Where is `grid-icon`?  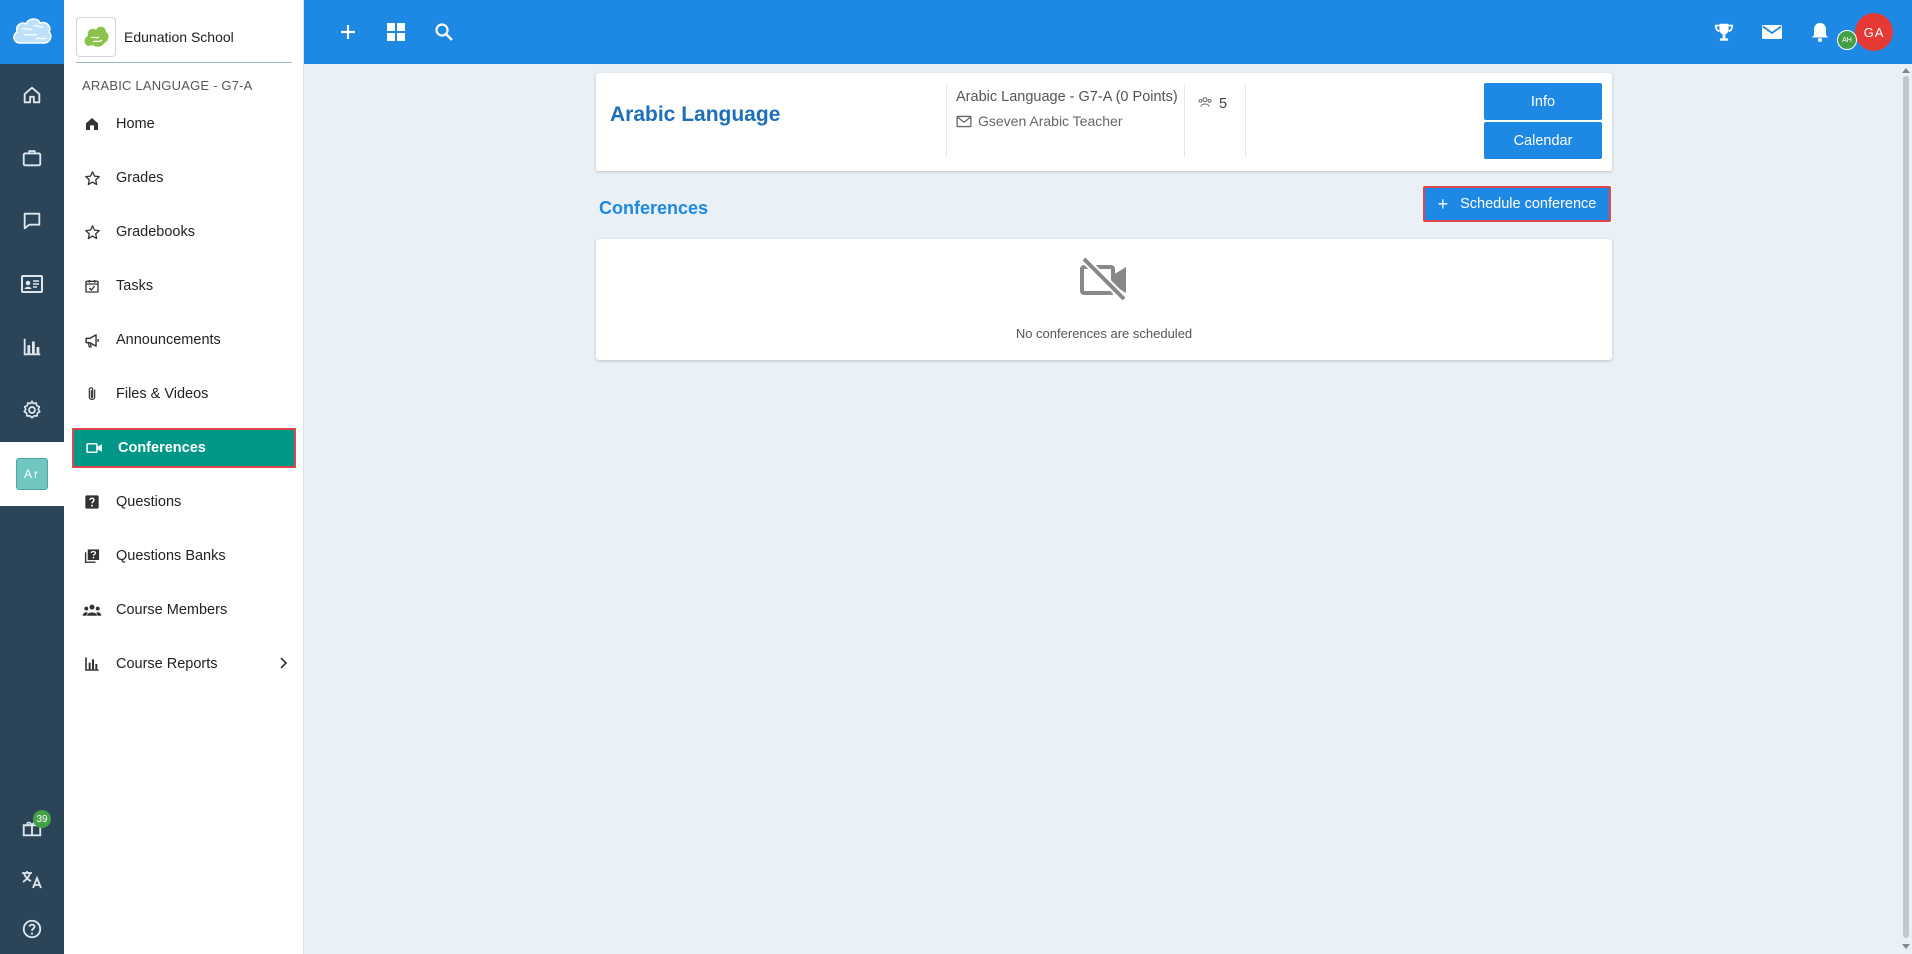
grid-icon is located at coordinates (396, 32).